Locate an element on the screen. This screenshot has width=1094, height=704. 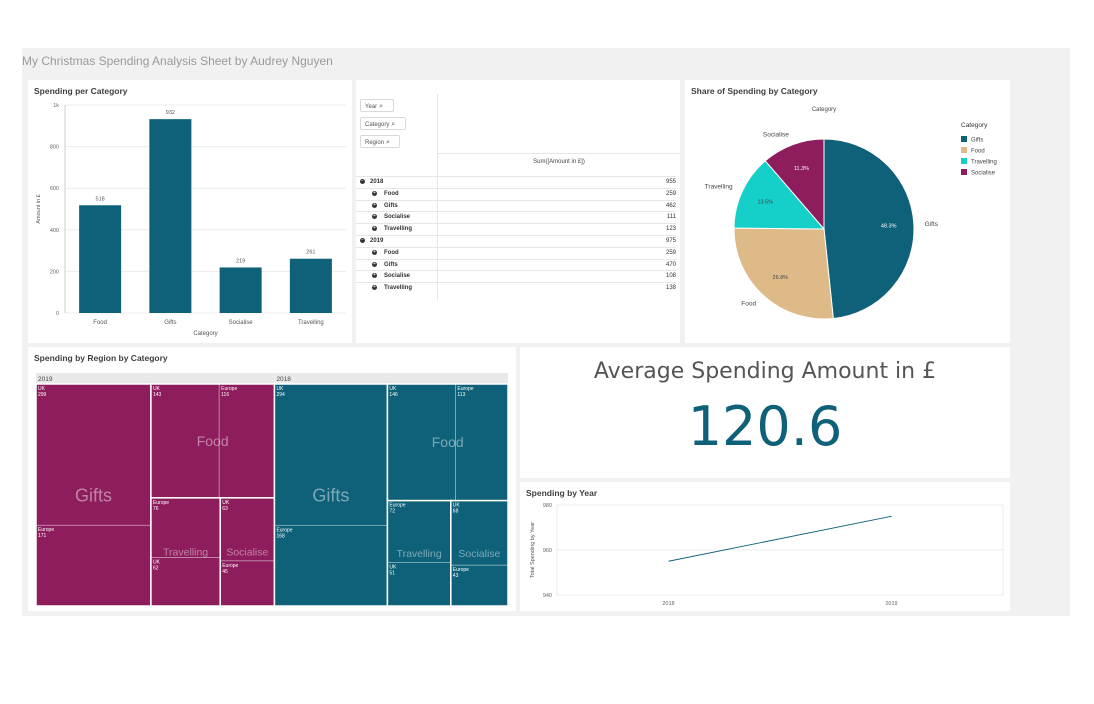
bar-x-tick-label: Travelling is located at coordinates (311, 323).